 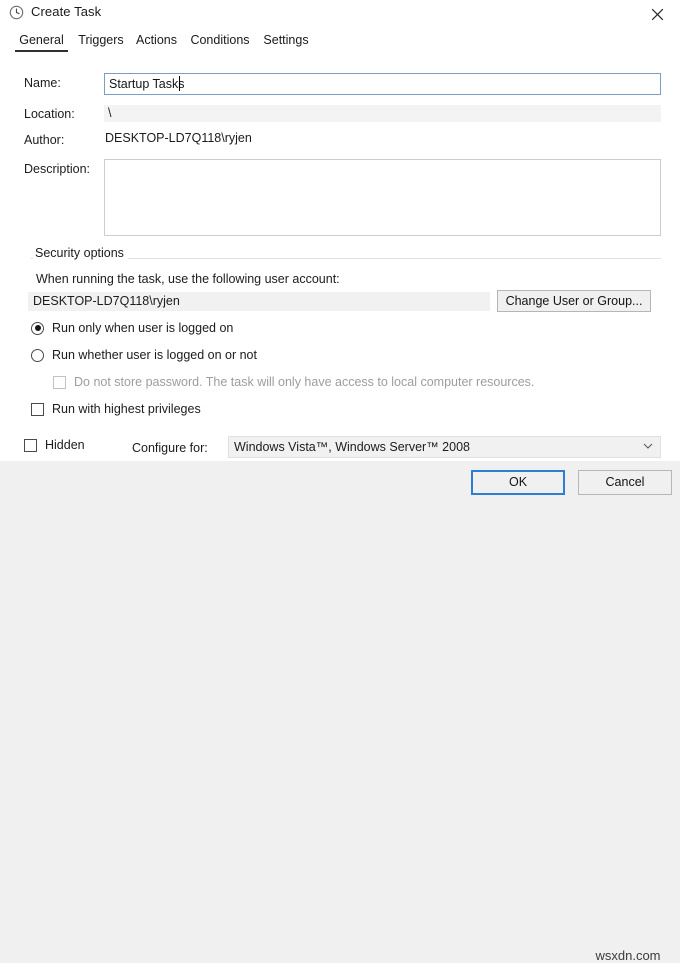 I want to click on configure-for-select: Windows Vista™, Windows Server™ 2008, so click(x=444, y=447).